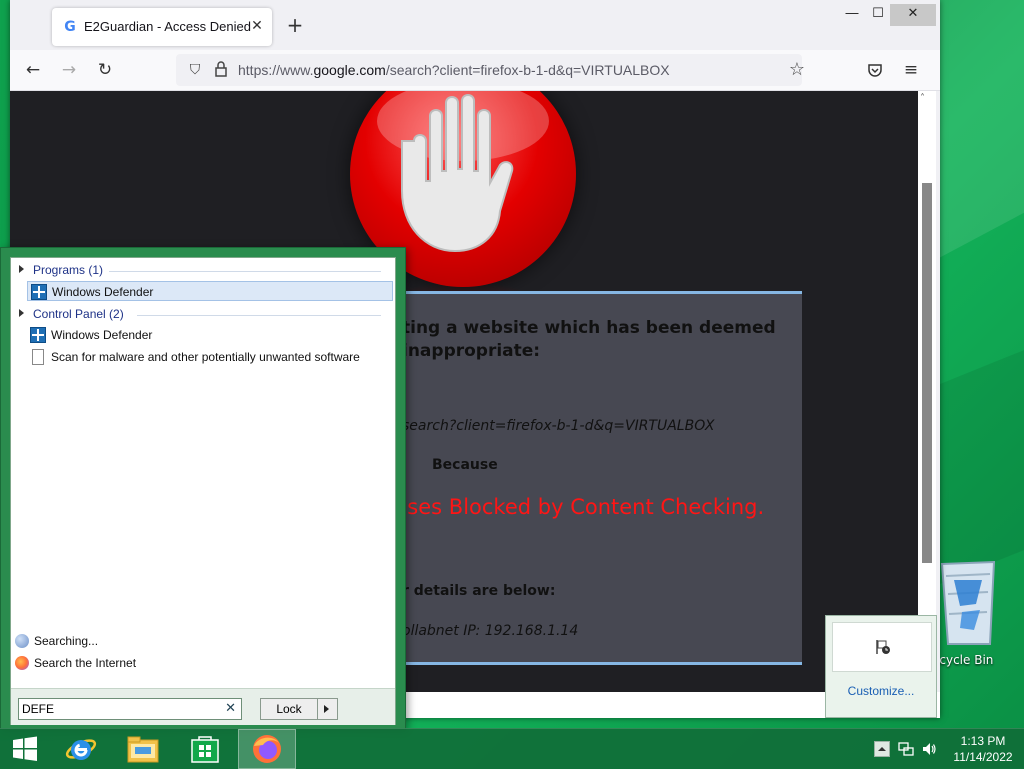 The width and height of the screenshot is (1024, 769). I want to click on firefox-taskbar-button, so click(267, 749).